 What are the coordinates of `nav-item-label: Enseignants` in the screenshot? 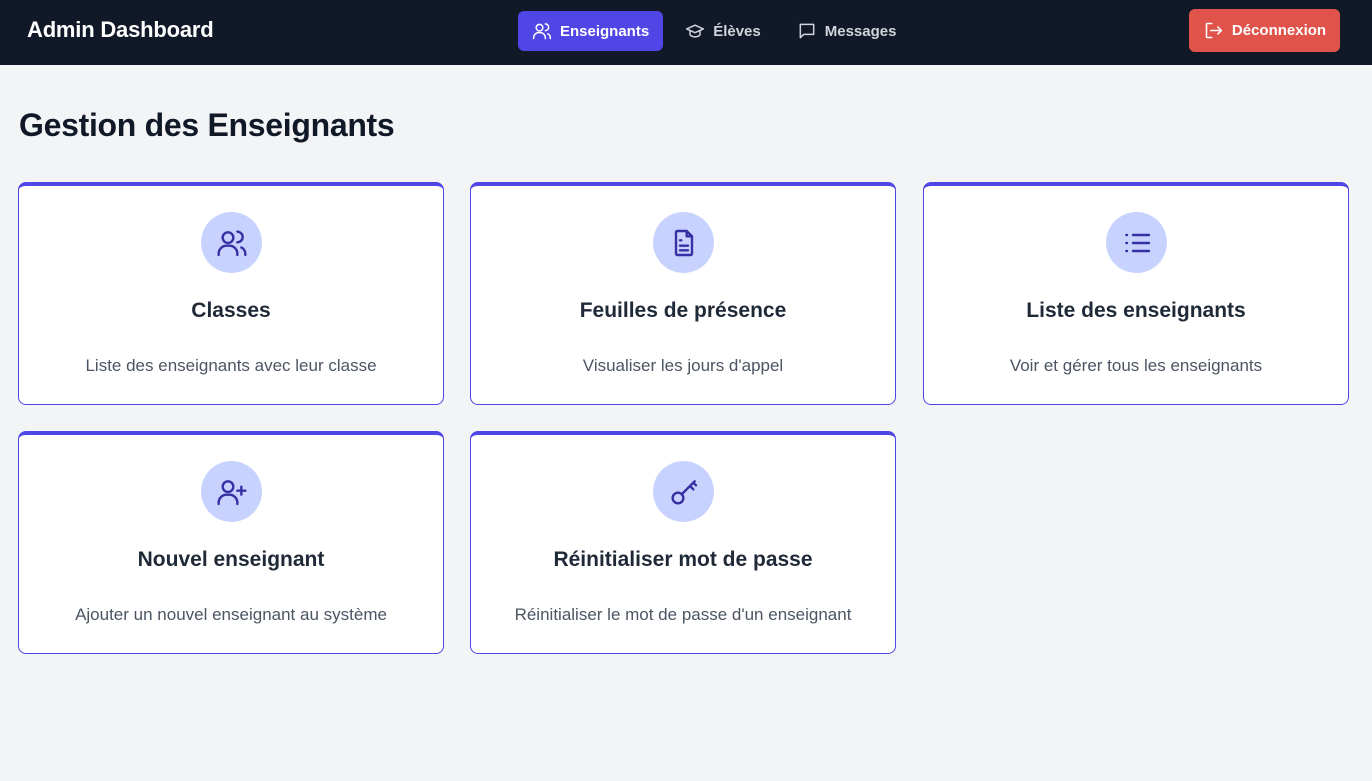 It's located at (605, 31).